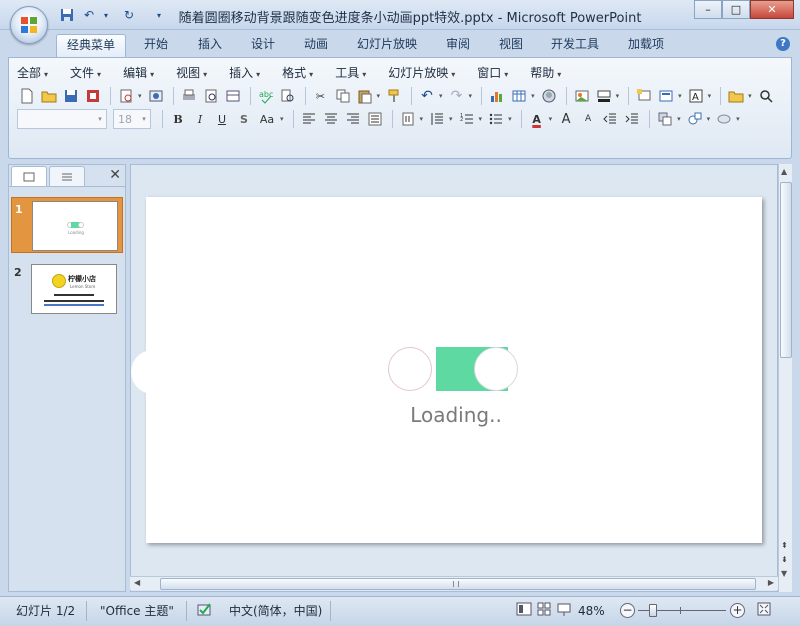  I want to click on zoom-out-icon: −, so click(627, 610).